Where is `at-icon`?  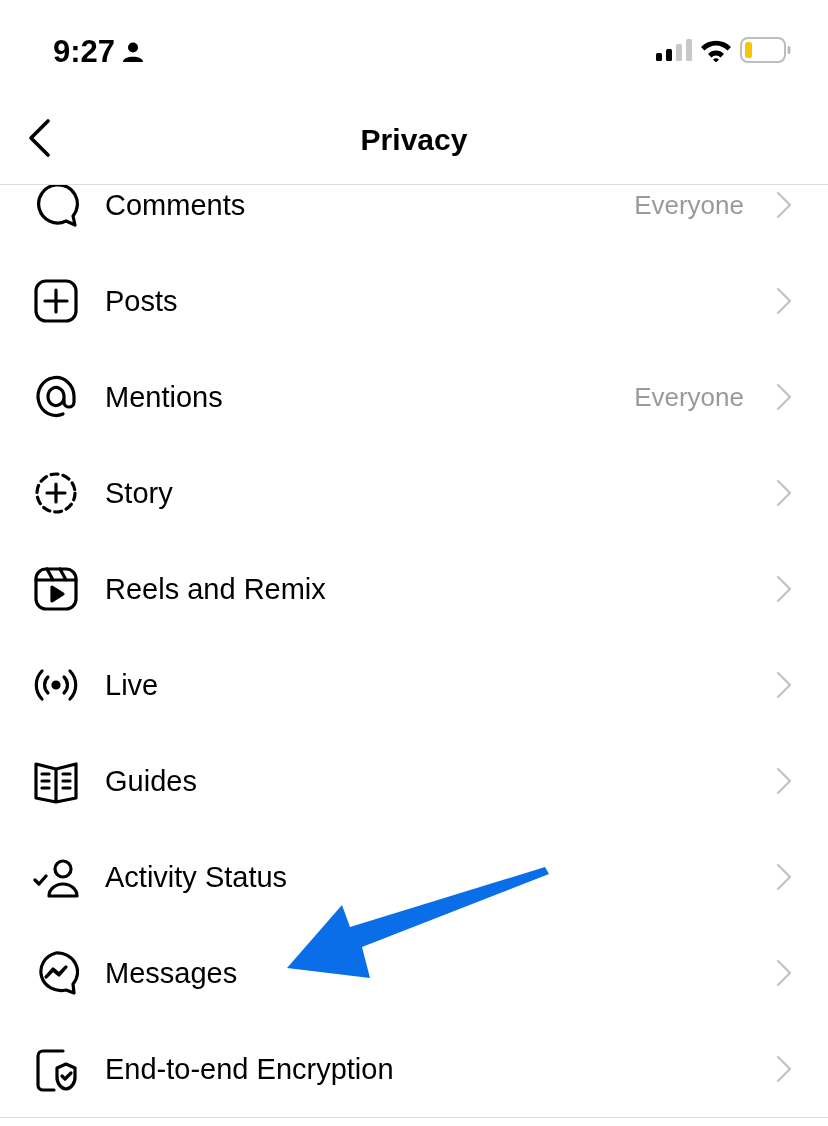 at-icon is located at coordinates (56, 397).